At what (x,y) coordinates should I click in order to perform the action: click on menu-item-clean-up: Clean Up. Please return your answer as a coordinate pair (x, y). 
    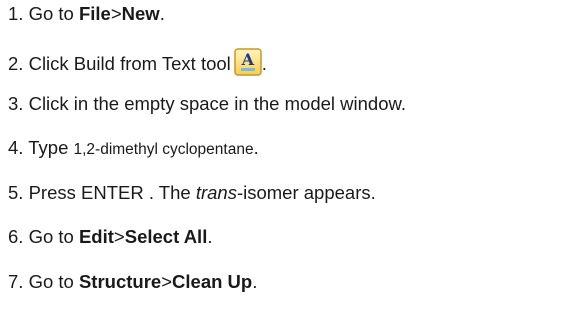
    Looking at the image, I should click on (212, 281).